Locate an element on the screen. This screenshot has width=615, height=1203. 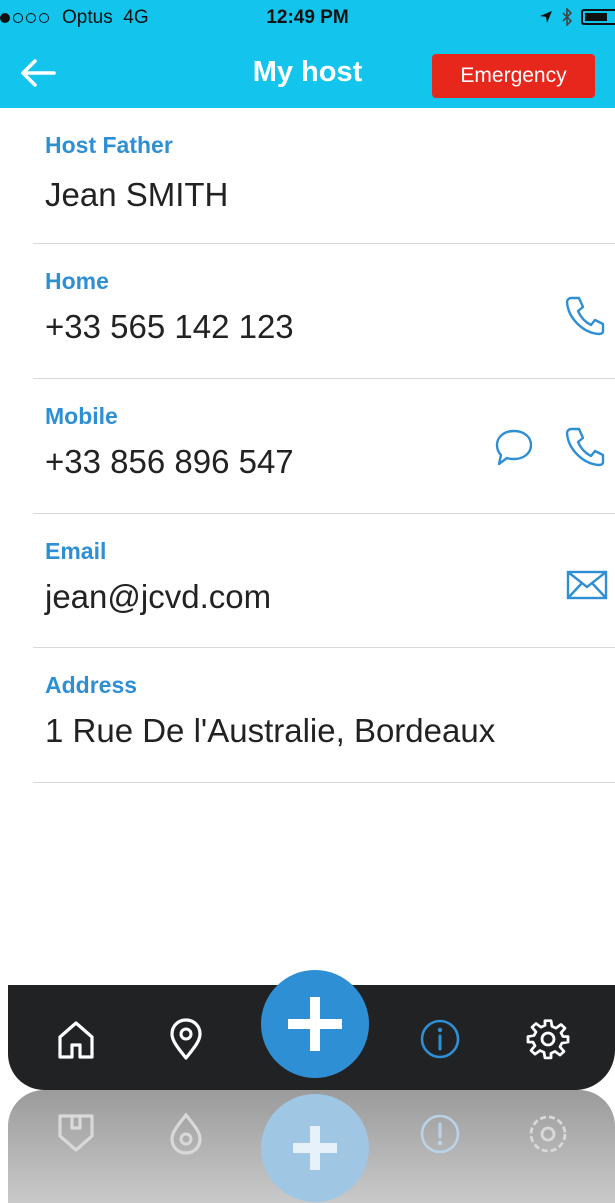
location-arrow-icon is located at coordinates (546, 17).